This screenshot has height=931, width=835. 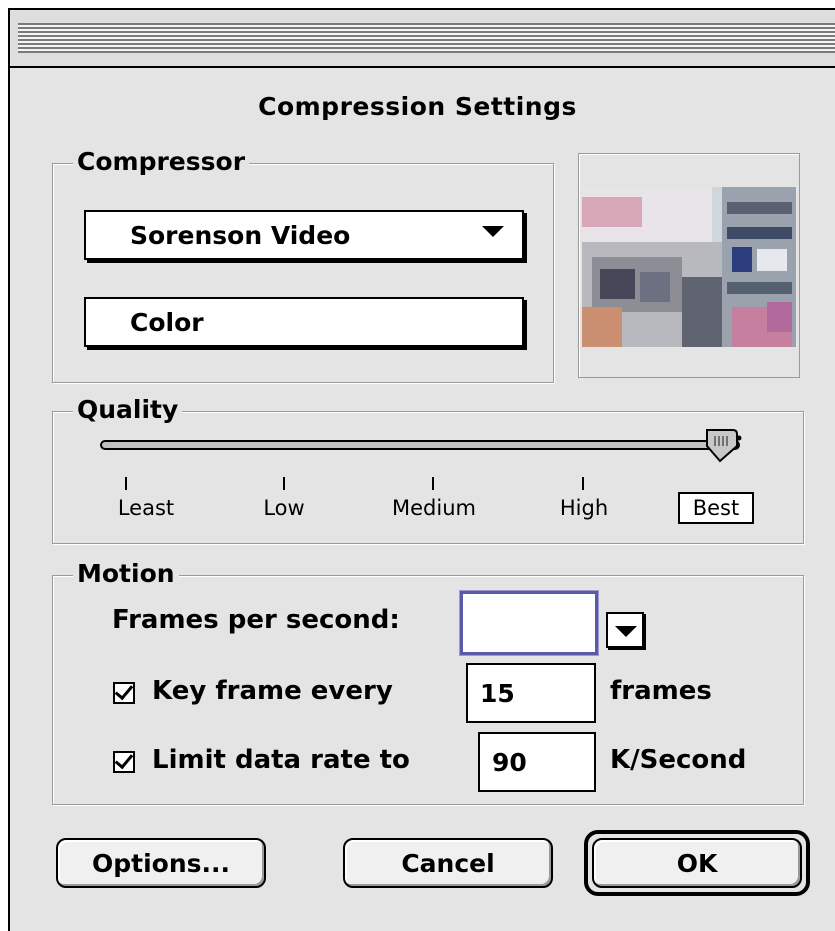 What do you see at coordinates (240, 235) in the screenshot?
I see `codec-popup-value: Sorenson Video` at bounding box center [240, 235].